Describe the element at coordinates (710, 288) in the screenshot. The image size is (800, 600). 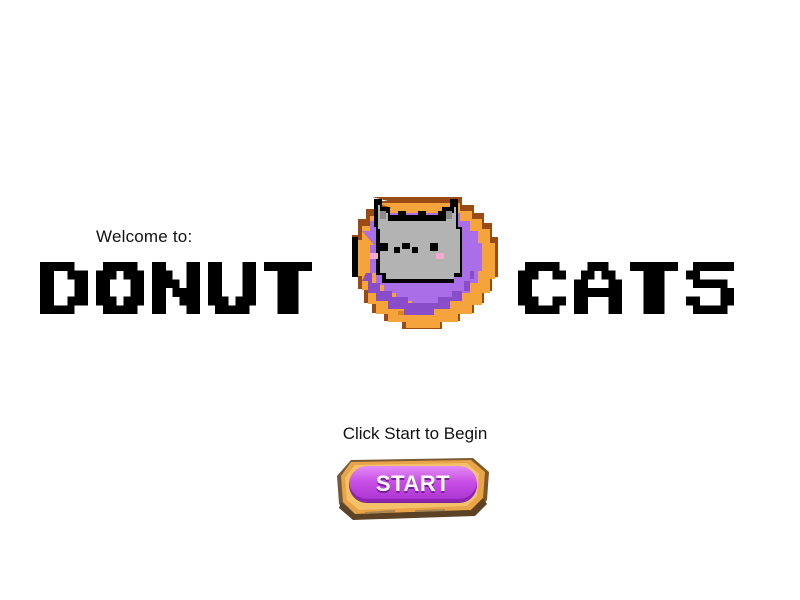
I see `title-letter-s` at that location.